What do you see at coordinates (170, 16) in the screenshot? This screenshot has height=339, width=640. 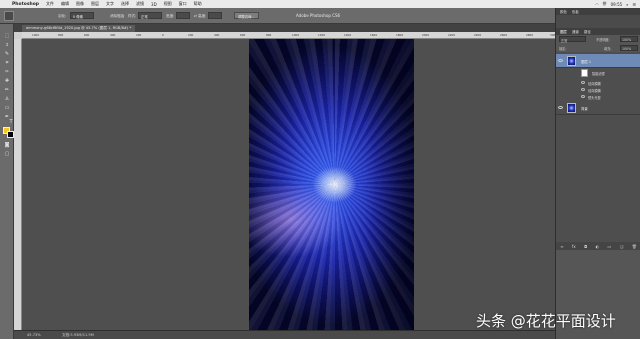 I see `width-label: 宽度:` at bounding box center [170, 16].